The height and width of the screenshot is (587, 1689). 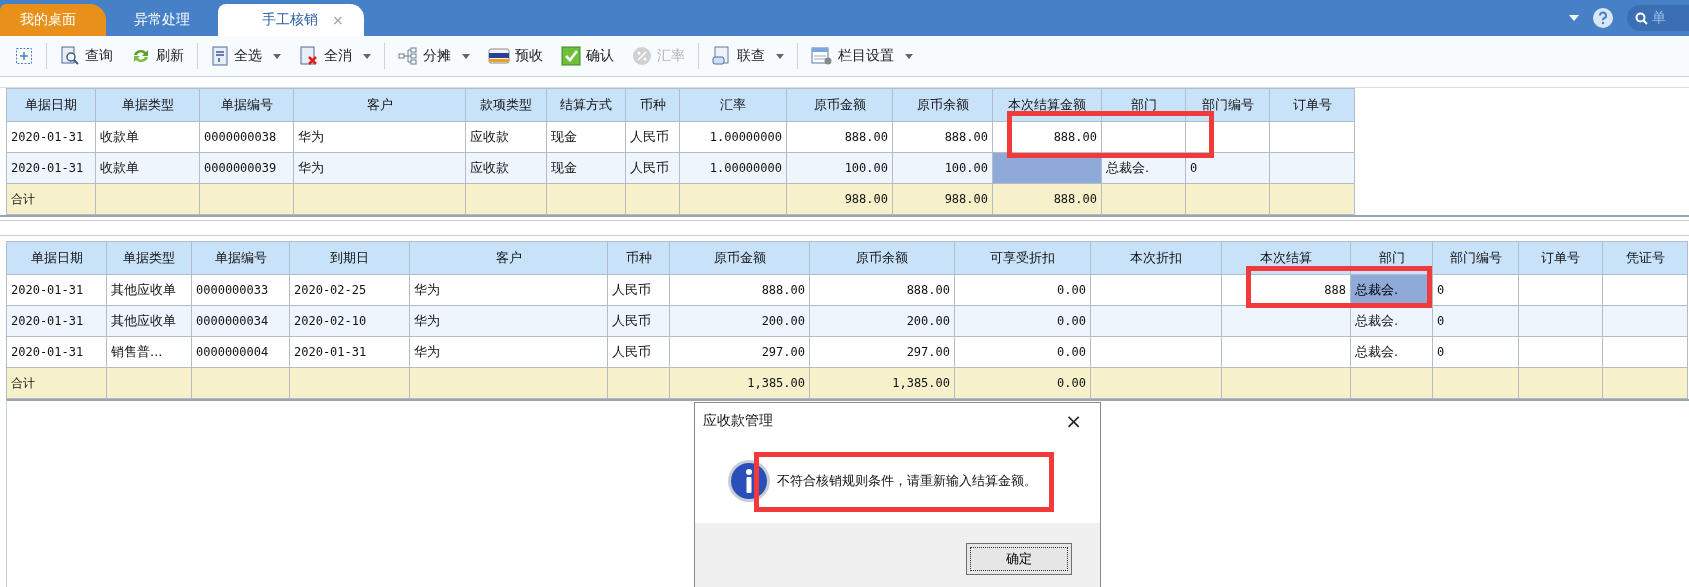 What do you see at coordinates (722, 56) in the screenshot?
I see `linked-document-icon` at bounding box center [722, 56].